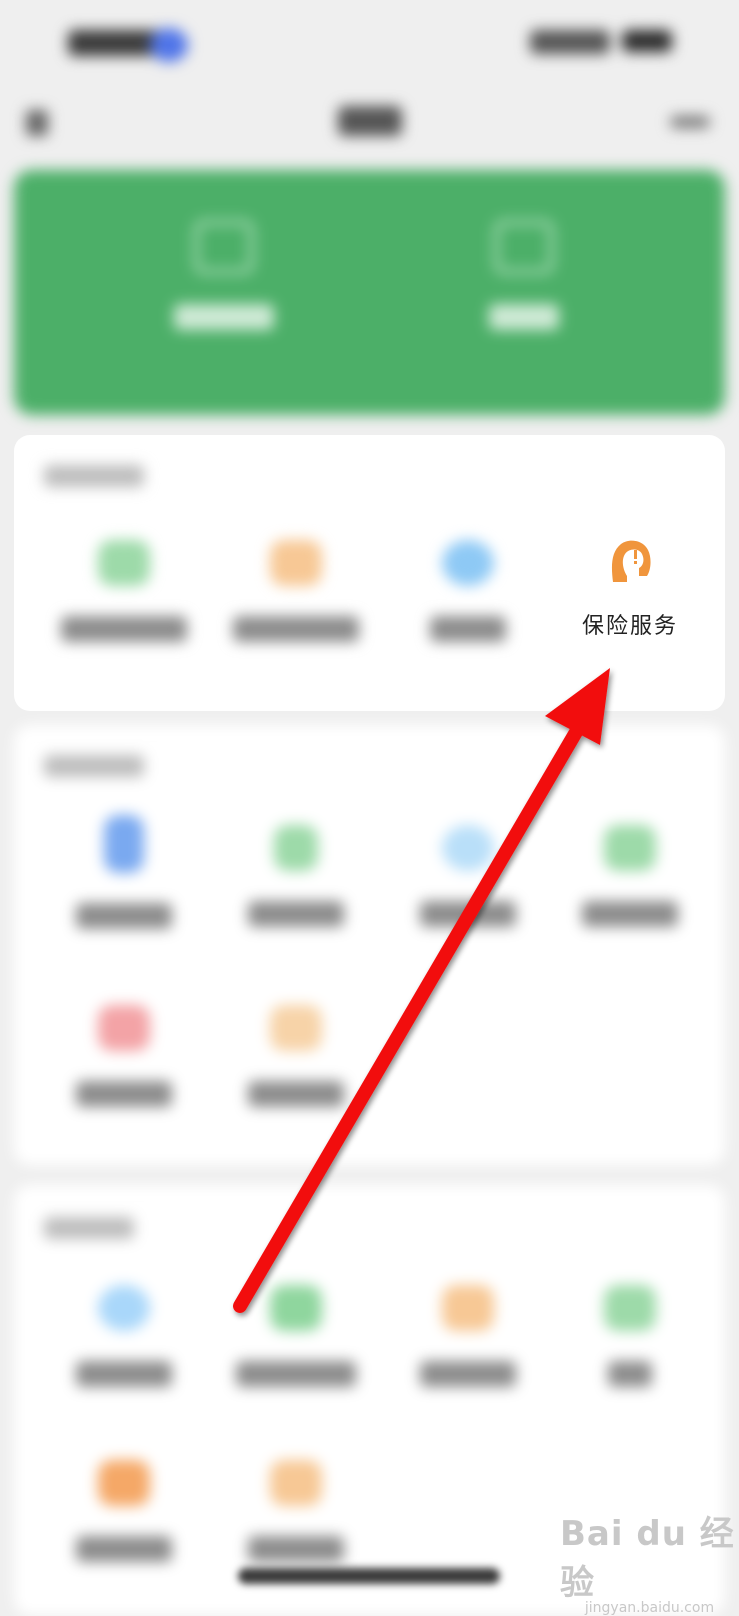 This screenshot has width=739, height=1616. I want to click on nav-bar, so click(369, 122).